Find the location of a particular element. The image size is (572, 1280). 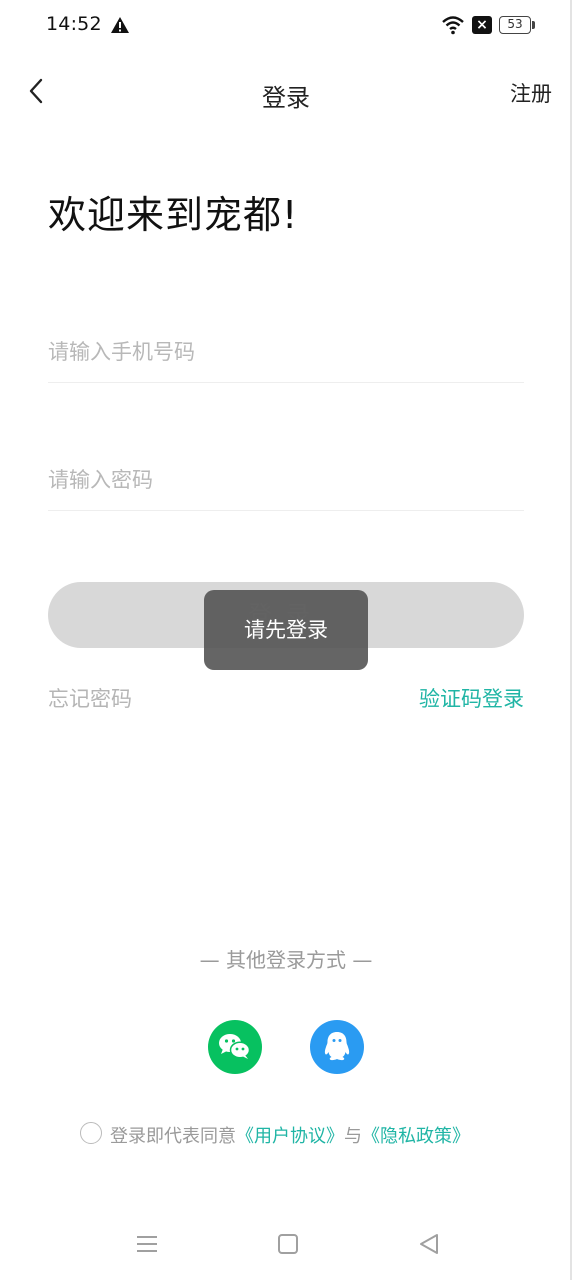

page-title: 登录 is located at coordinates (286, 98).